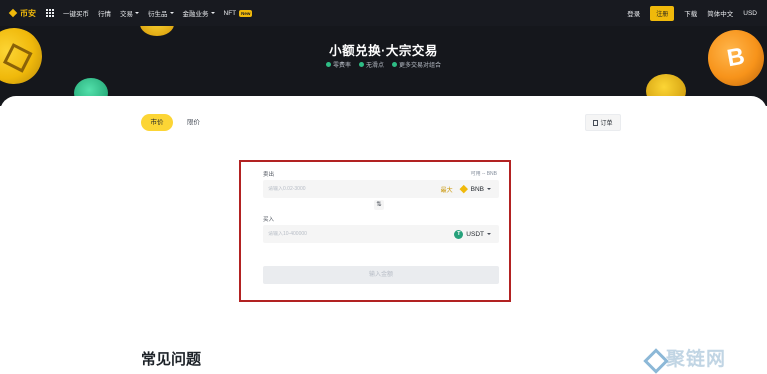 The height and width of the screenshot is (374, 767). Describe the element at coordinates (50, 13) in the screenshot. I see `apps-grid-icon` at that location.